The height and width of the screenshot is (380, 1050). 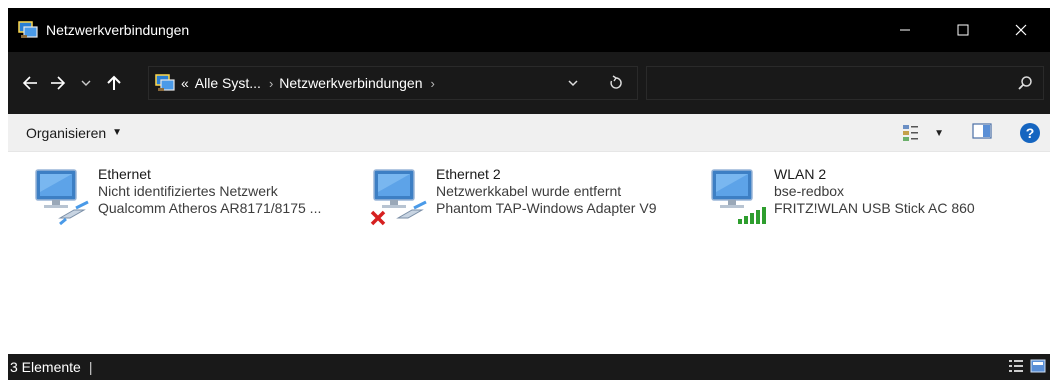 I want to click on preview-pane-button, so click(x=982, y=133).